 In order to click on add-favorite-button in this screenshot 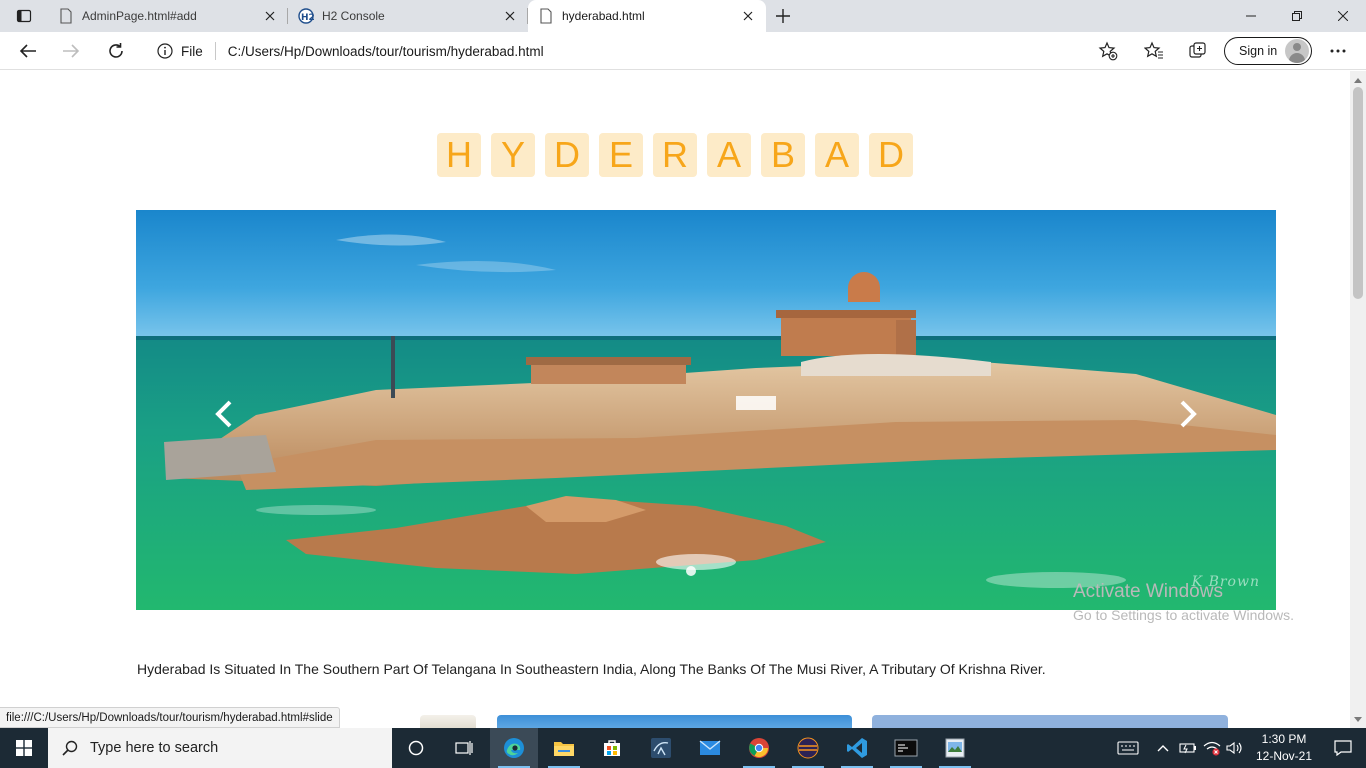, I will do `click(1108, 51)`.